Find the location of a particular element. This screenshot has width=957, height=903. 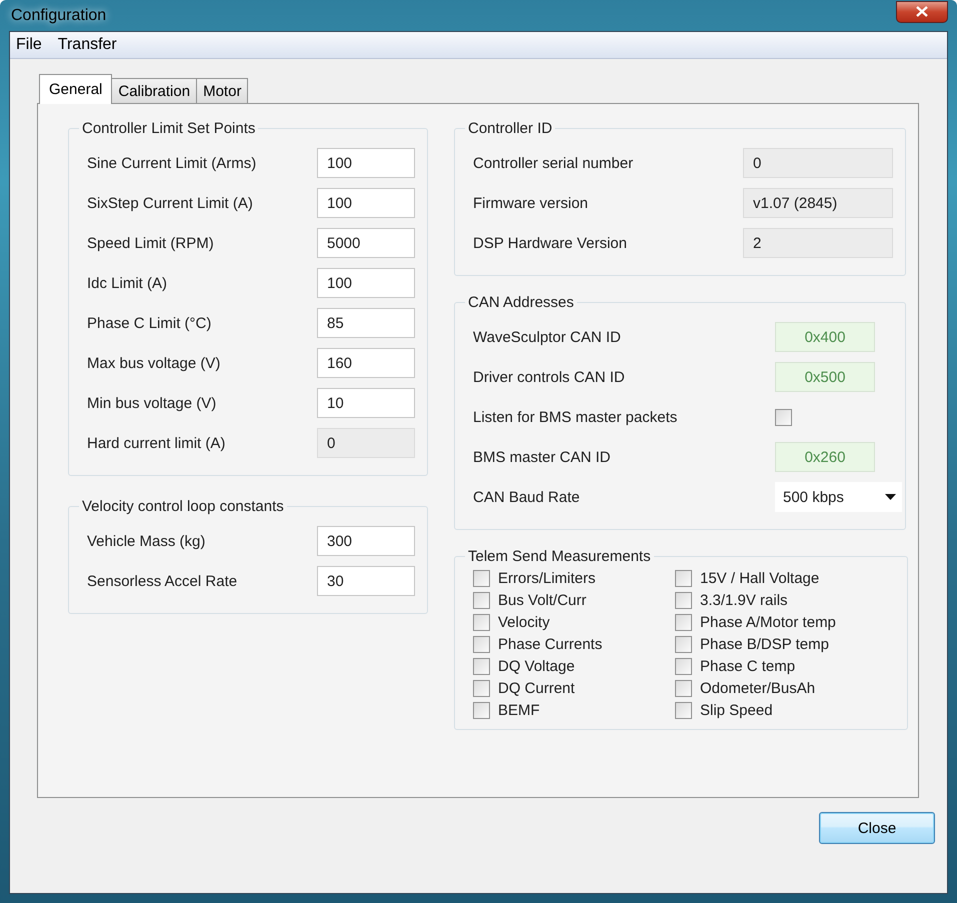

field-label: Firmware version is located at coordinates (530, 203).